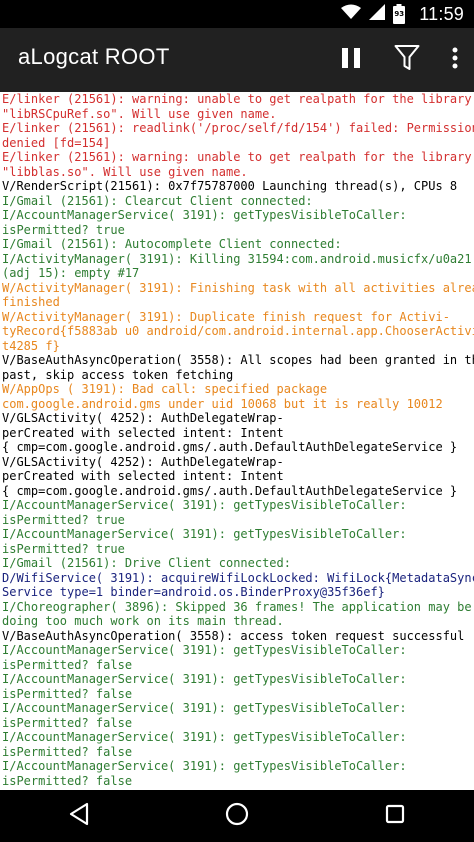  I want to click on app-title: aLogcat ROOT, so click(94, 56).